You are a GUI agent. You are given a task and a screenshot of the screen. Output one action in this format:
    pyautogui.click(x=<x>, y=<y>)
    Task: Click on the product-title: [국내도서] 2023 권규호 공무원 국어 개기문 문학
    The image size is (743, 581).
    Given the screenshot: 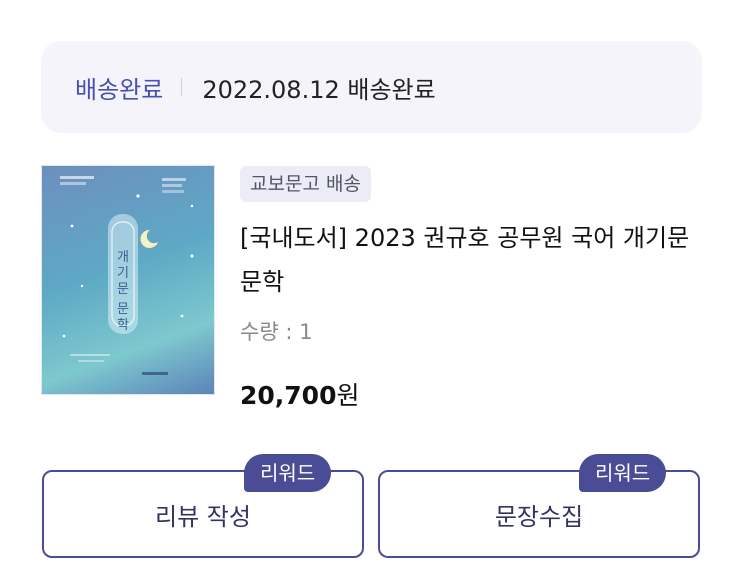 What is the action you would take?
    pyautogui.click(x=475, y=260)
    